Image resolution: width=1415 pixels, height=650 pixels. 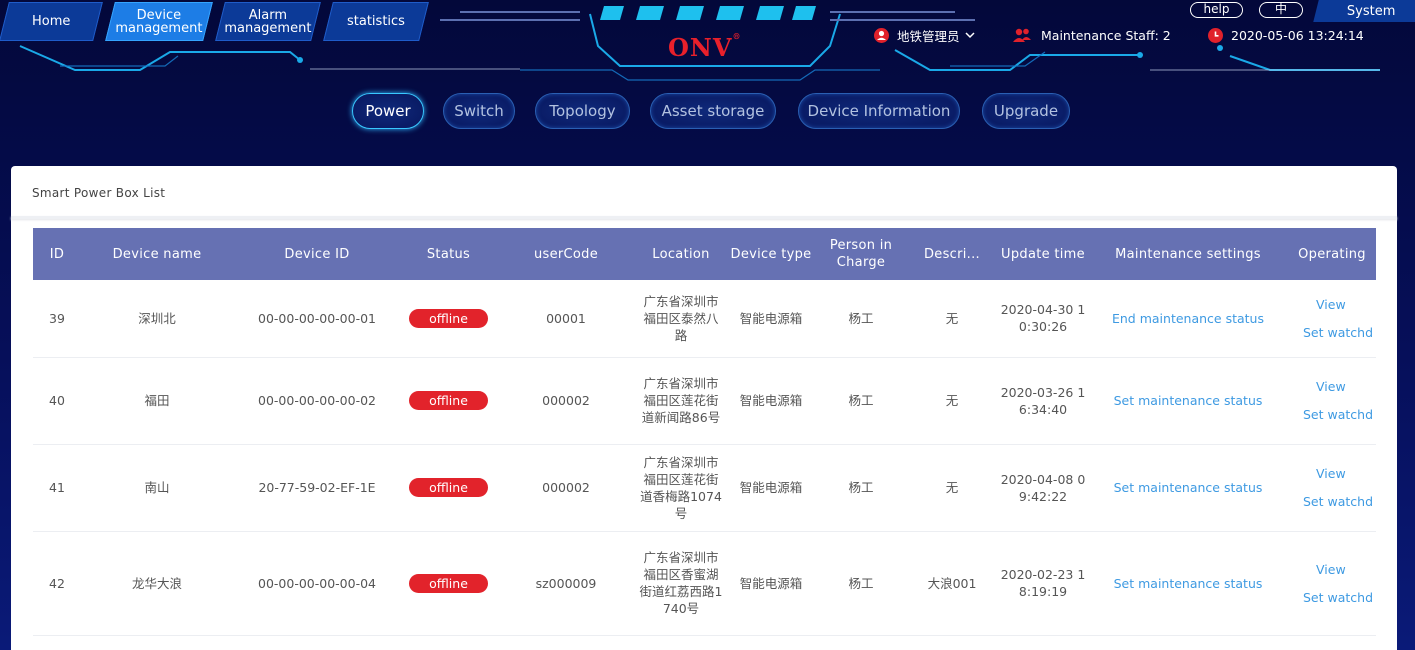 I want to click on end-maintenance-link: End maintenance status, so click(x=1188, y=318).